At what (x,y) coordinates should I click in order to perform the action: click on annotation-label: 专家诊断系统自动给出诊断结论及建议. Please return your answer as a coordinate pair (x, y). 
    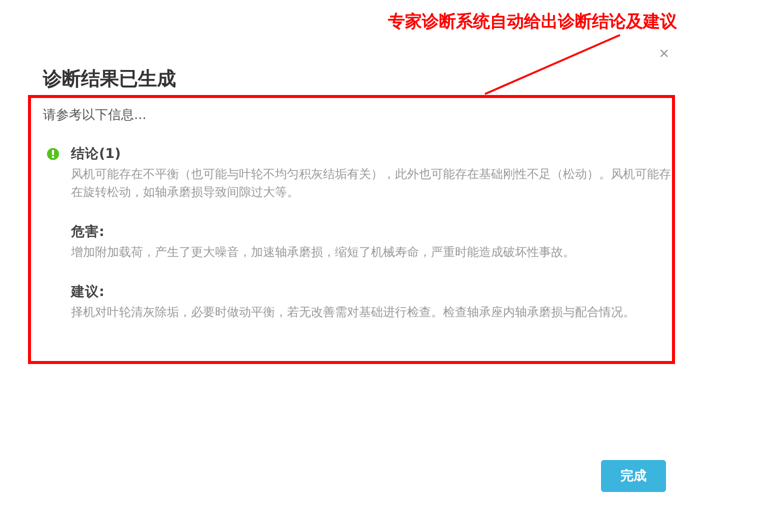
    Looking at the image, I should click on (532, 22).